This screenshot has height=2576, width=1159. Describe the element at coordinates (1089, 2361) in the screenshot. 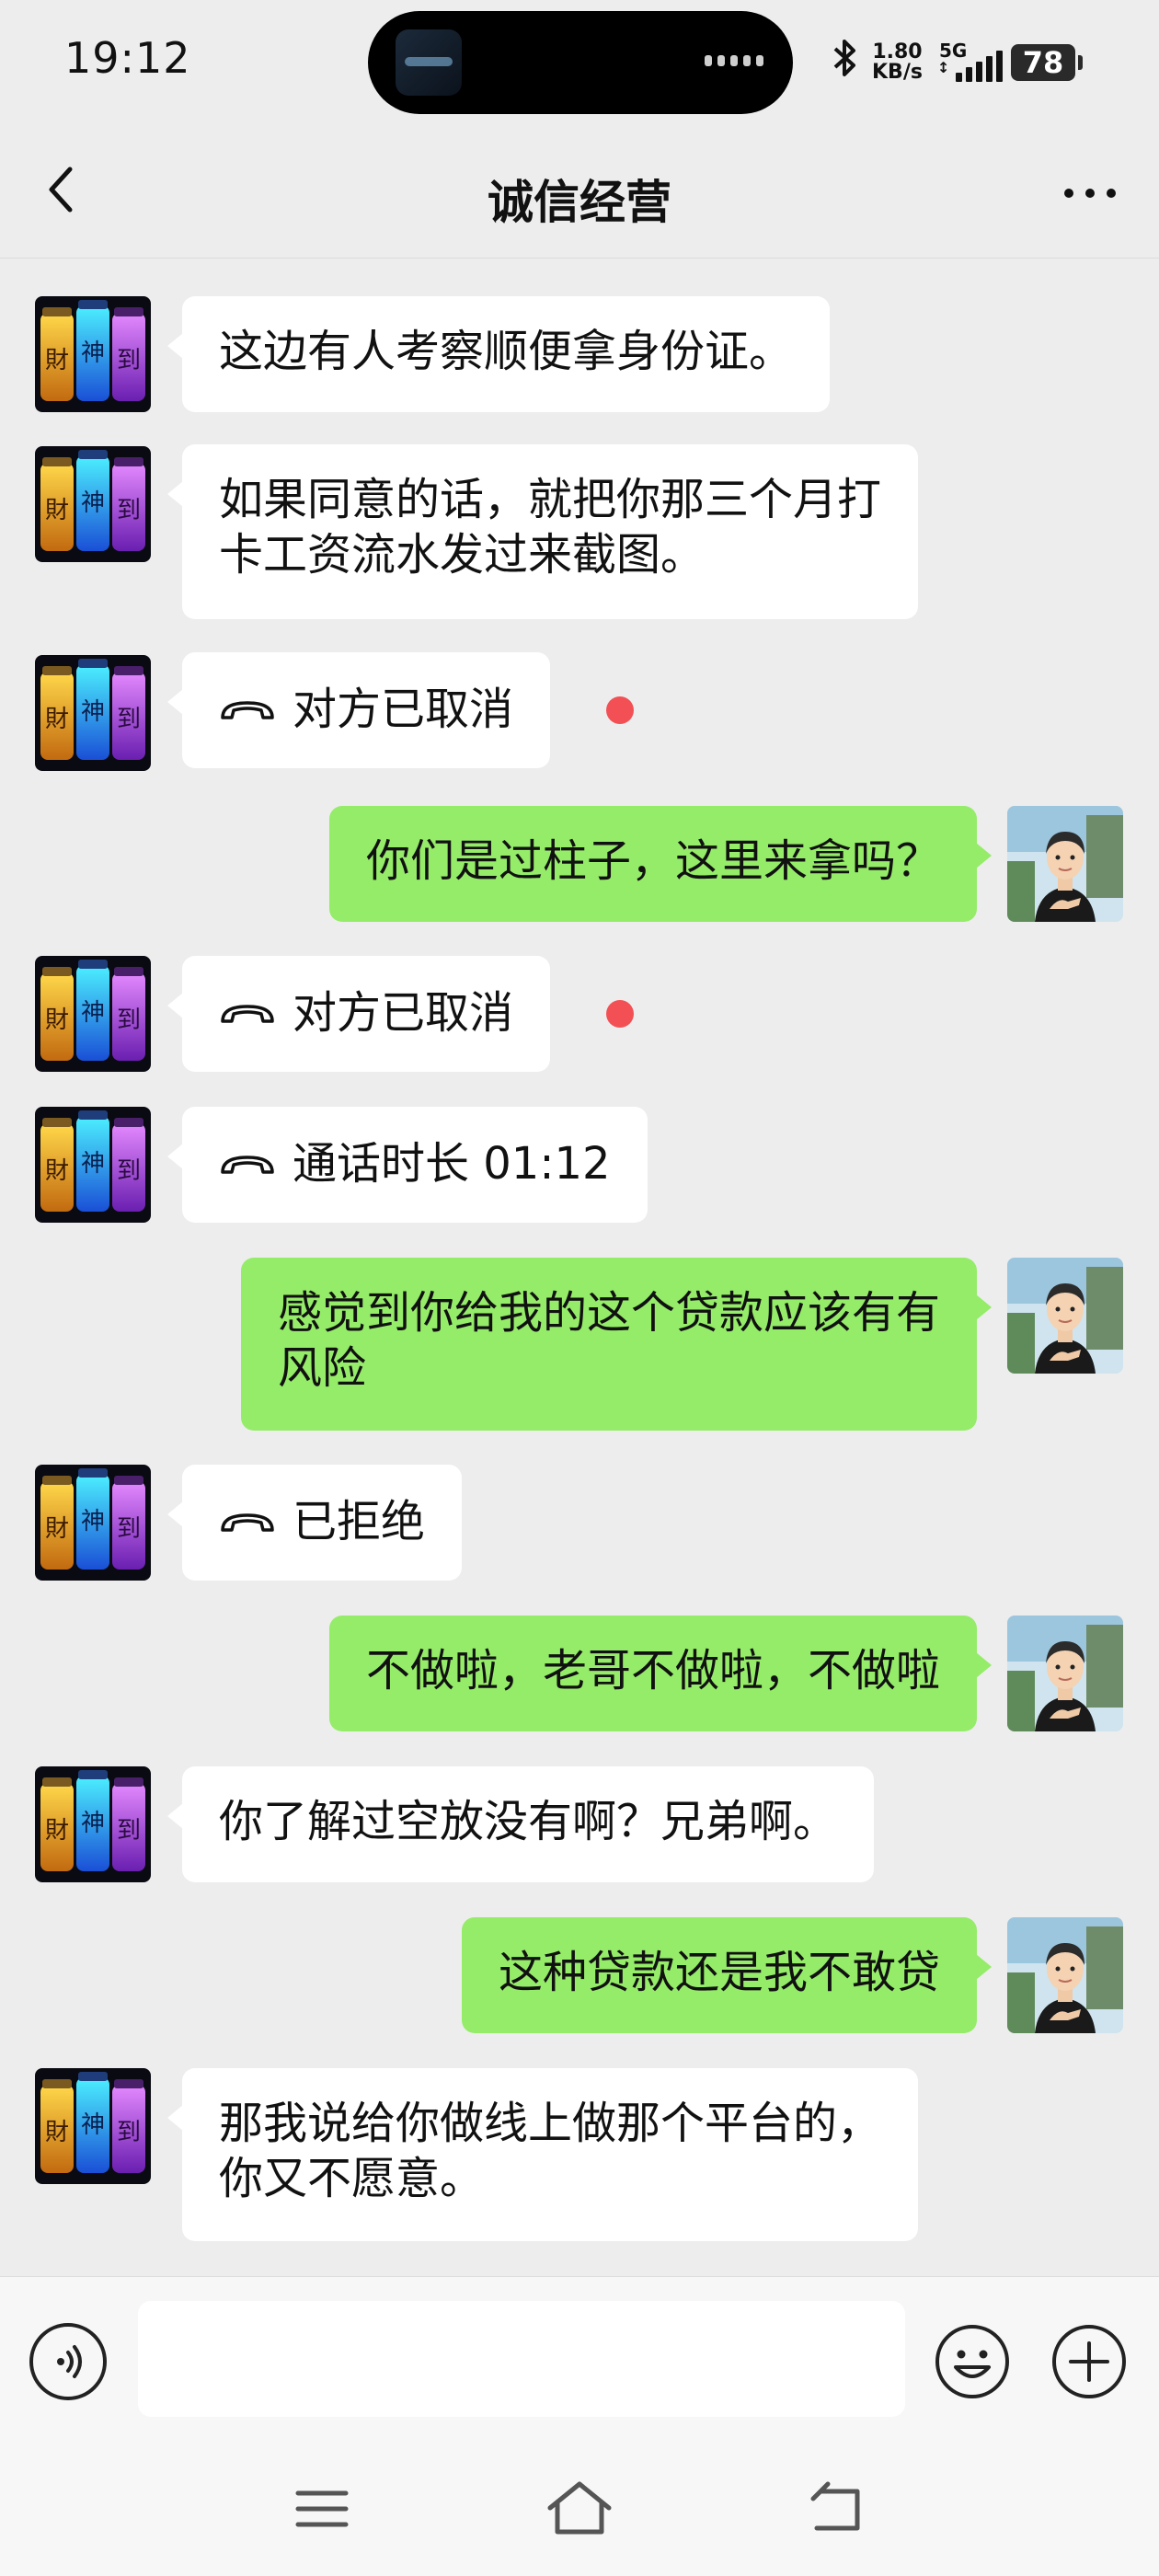

I see `plus-icon` at that location.